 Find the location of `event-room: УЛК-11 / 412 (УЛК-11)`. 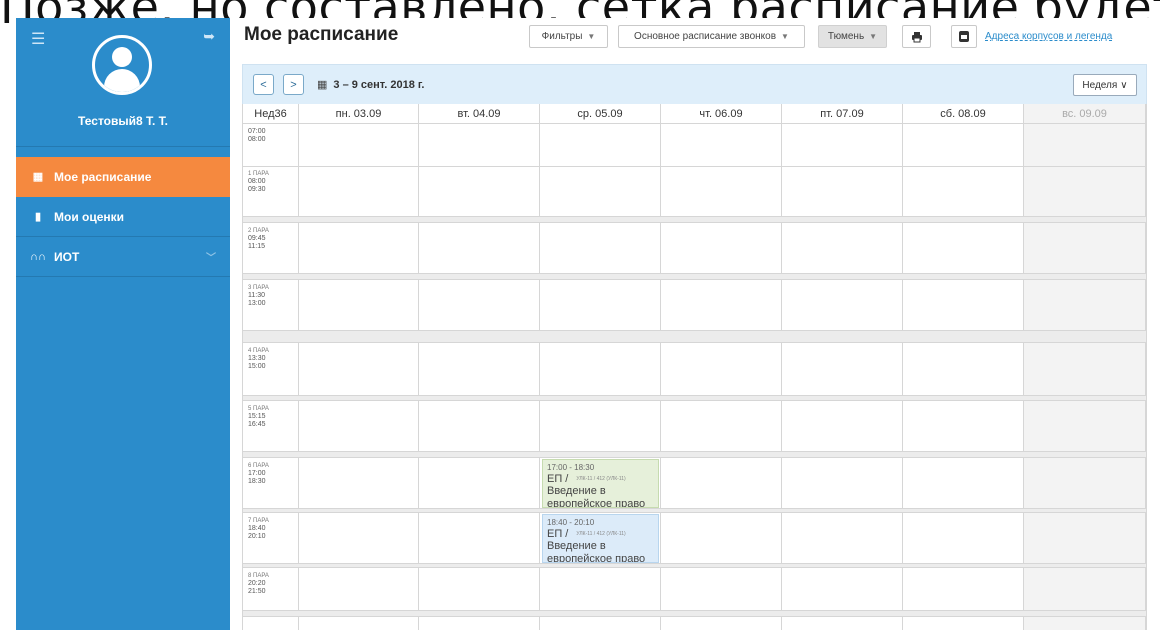

event-room: УЛК-11 / 412 (УЛК-11) is located at coordinates (601, 479).